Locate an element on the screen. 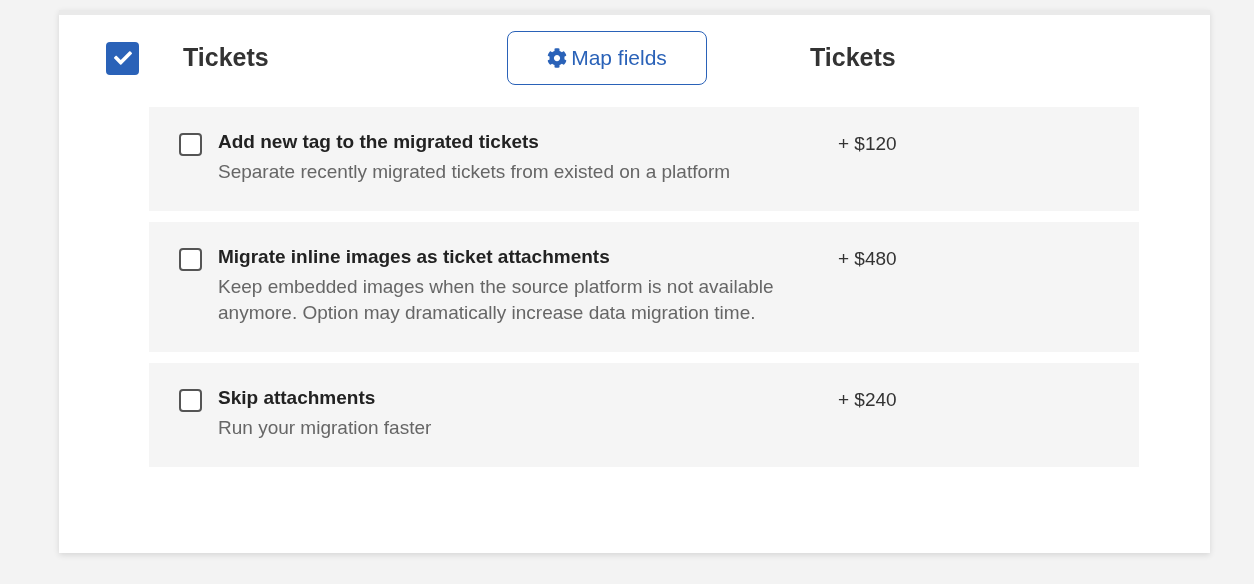 This screenshot has height=584, width=1254. check-icon is located at coordinates (122, 58).